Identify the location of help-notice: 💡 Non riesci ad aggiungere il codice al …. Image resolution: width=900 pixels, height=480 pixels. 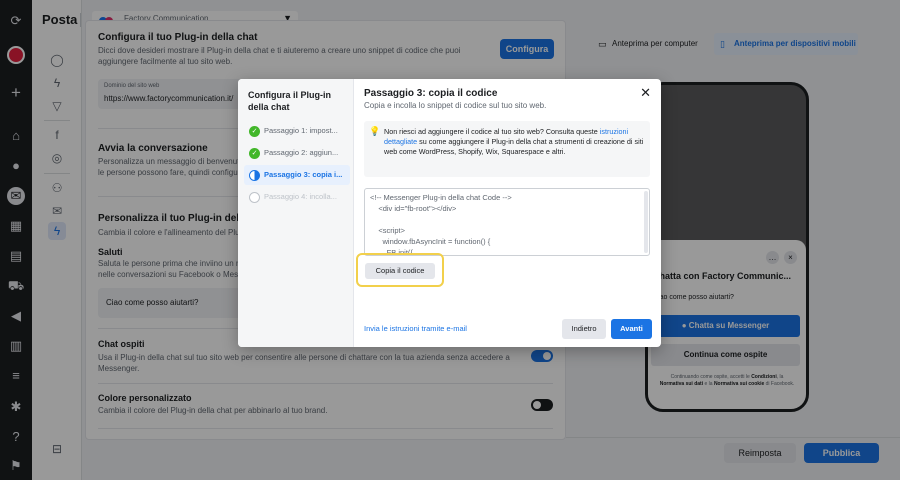
(507, 149).